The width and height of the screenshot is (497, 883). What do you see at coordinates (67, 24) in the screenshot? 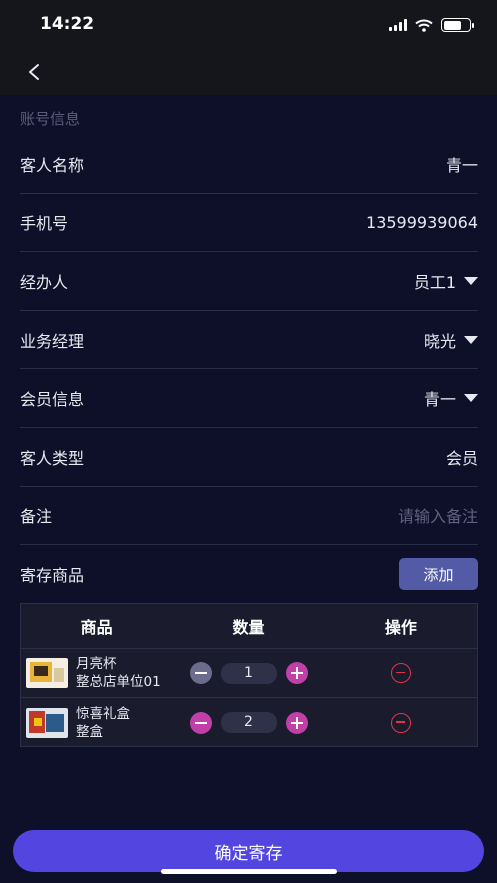
I see `status-time: 14:22` at bounding box center [67, 24].